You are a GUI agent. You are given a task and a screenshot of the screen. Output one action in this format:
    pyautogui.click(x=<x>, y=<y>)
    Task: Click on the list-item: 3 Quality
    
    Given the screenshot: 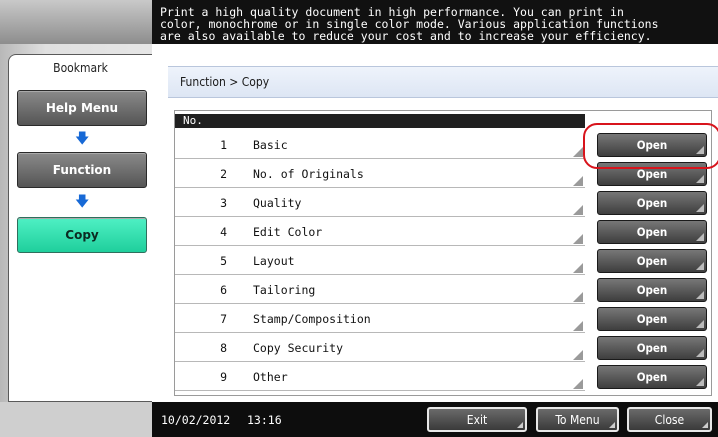 What is the action you would take?
    pyautogui.click(x=380, y=203)
    